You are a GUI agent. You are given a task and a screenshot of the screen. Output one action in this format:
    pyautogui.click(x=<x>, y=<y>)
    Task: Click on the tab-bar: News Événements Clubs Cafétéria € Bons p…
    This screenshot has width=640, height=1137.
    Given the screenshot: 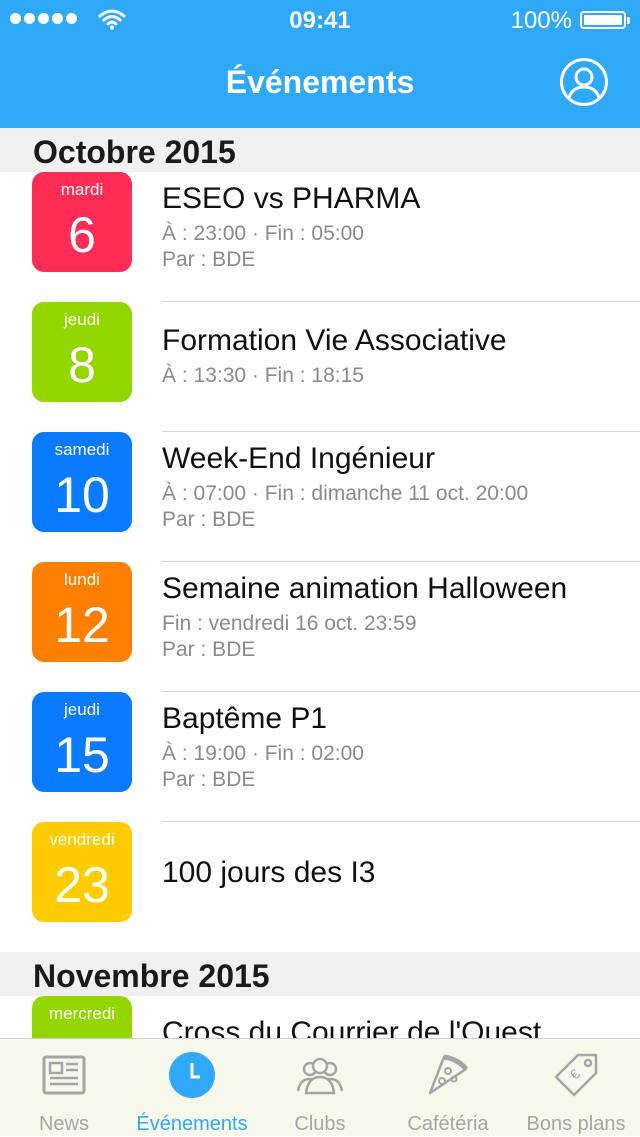 What is the action you would take?
    pyautogui.click(x=320, y=1087)
    